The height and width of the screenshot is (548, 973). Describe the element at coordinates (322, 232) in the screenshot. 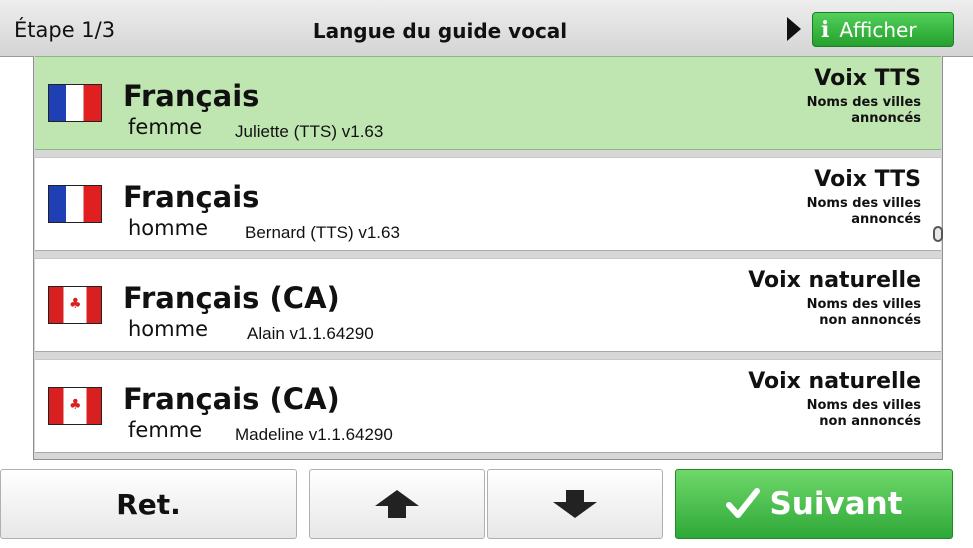

I see `voice-name: Bernard (TTS) v1.63` at that location.